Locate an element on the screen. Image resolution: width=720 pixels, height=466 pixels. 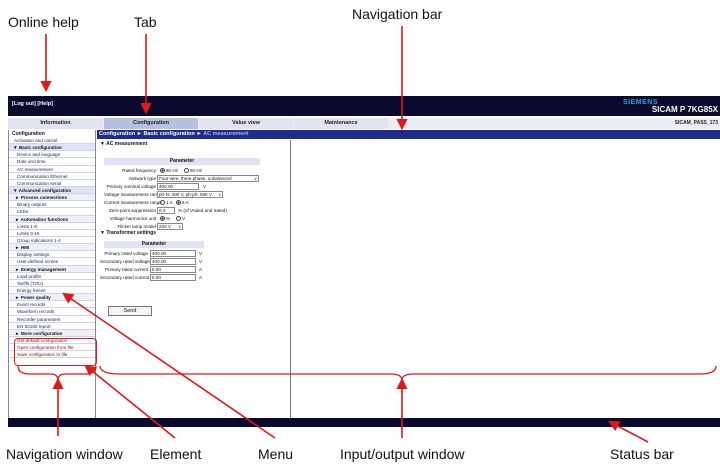
arrow-element is located at coordinates (130, 401).